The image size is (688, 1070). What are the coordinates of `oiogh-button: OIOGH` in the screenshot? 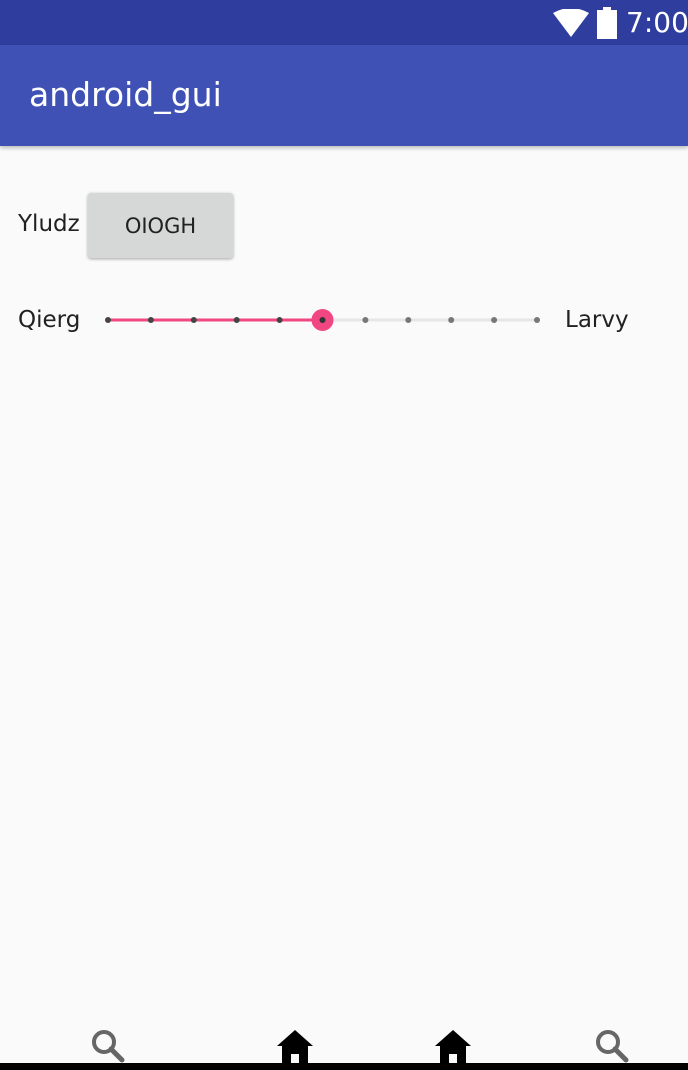 It's located at (160, 225).